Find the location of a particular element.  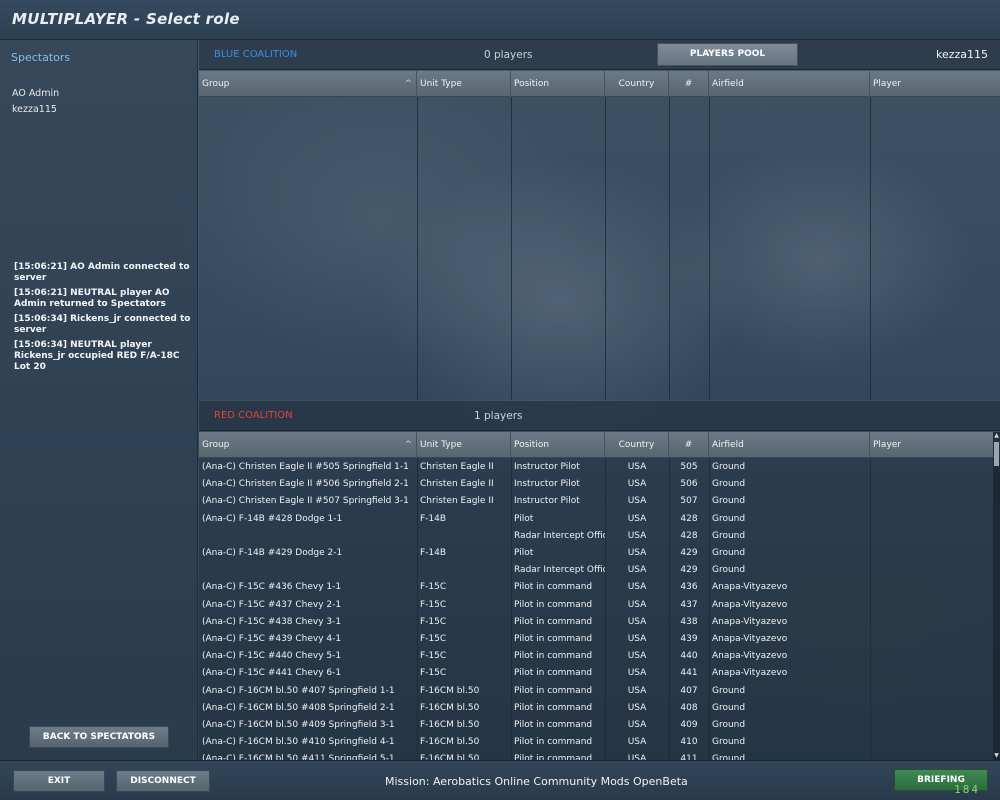

cell-group: (Ana-C) F-15C #436 Chevy 1-1 is located at coordinates (272, 587).